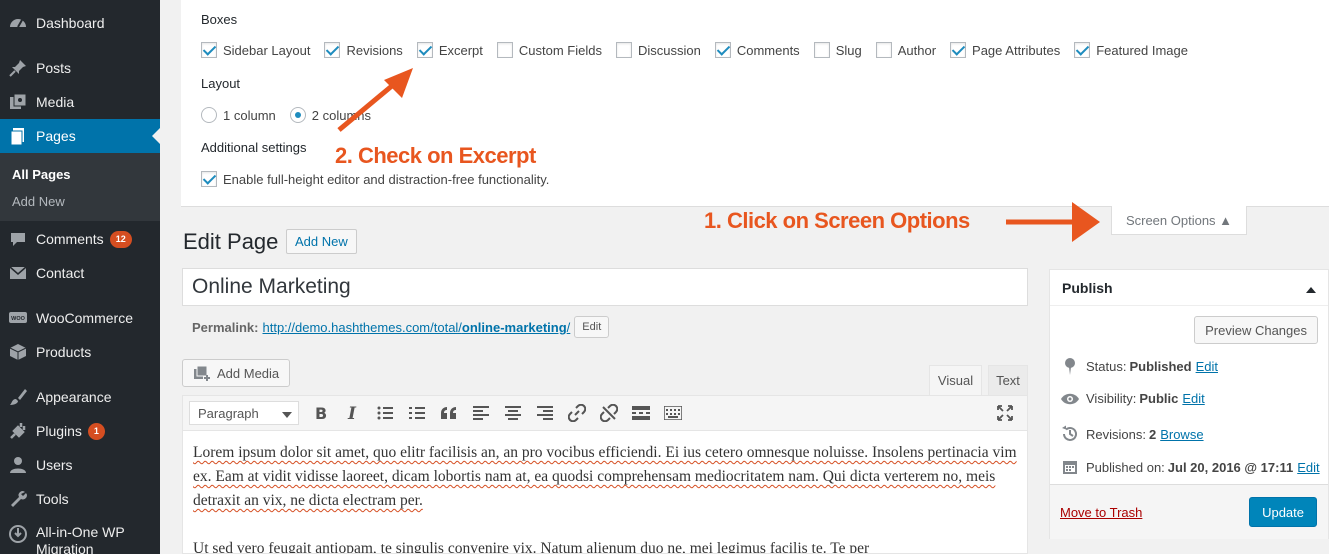  What do you see at coordinates (592, 327) in the screenshot?
I see `permalink-edit-button: Edit` at bounding box center [592, 327].